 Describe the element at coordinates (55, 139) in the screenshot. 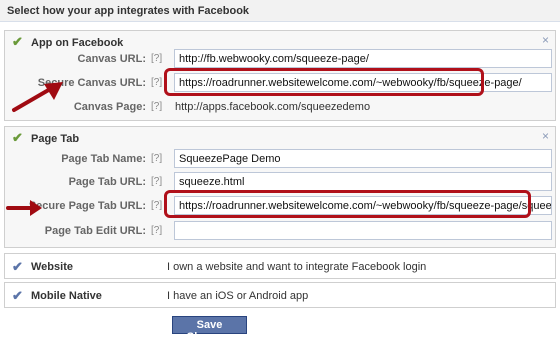

I see `page-tab-title: Page Tab` at that location.